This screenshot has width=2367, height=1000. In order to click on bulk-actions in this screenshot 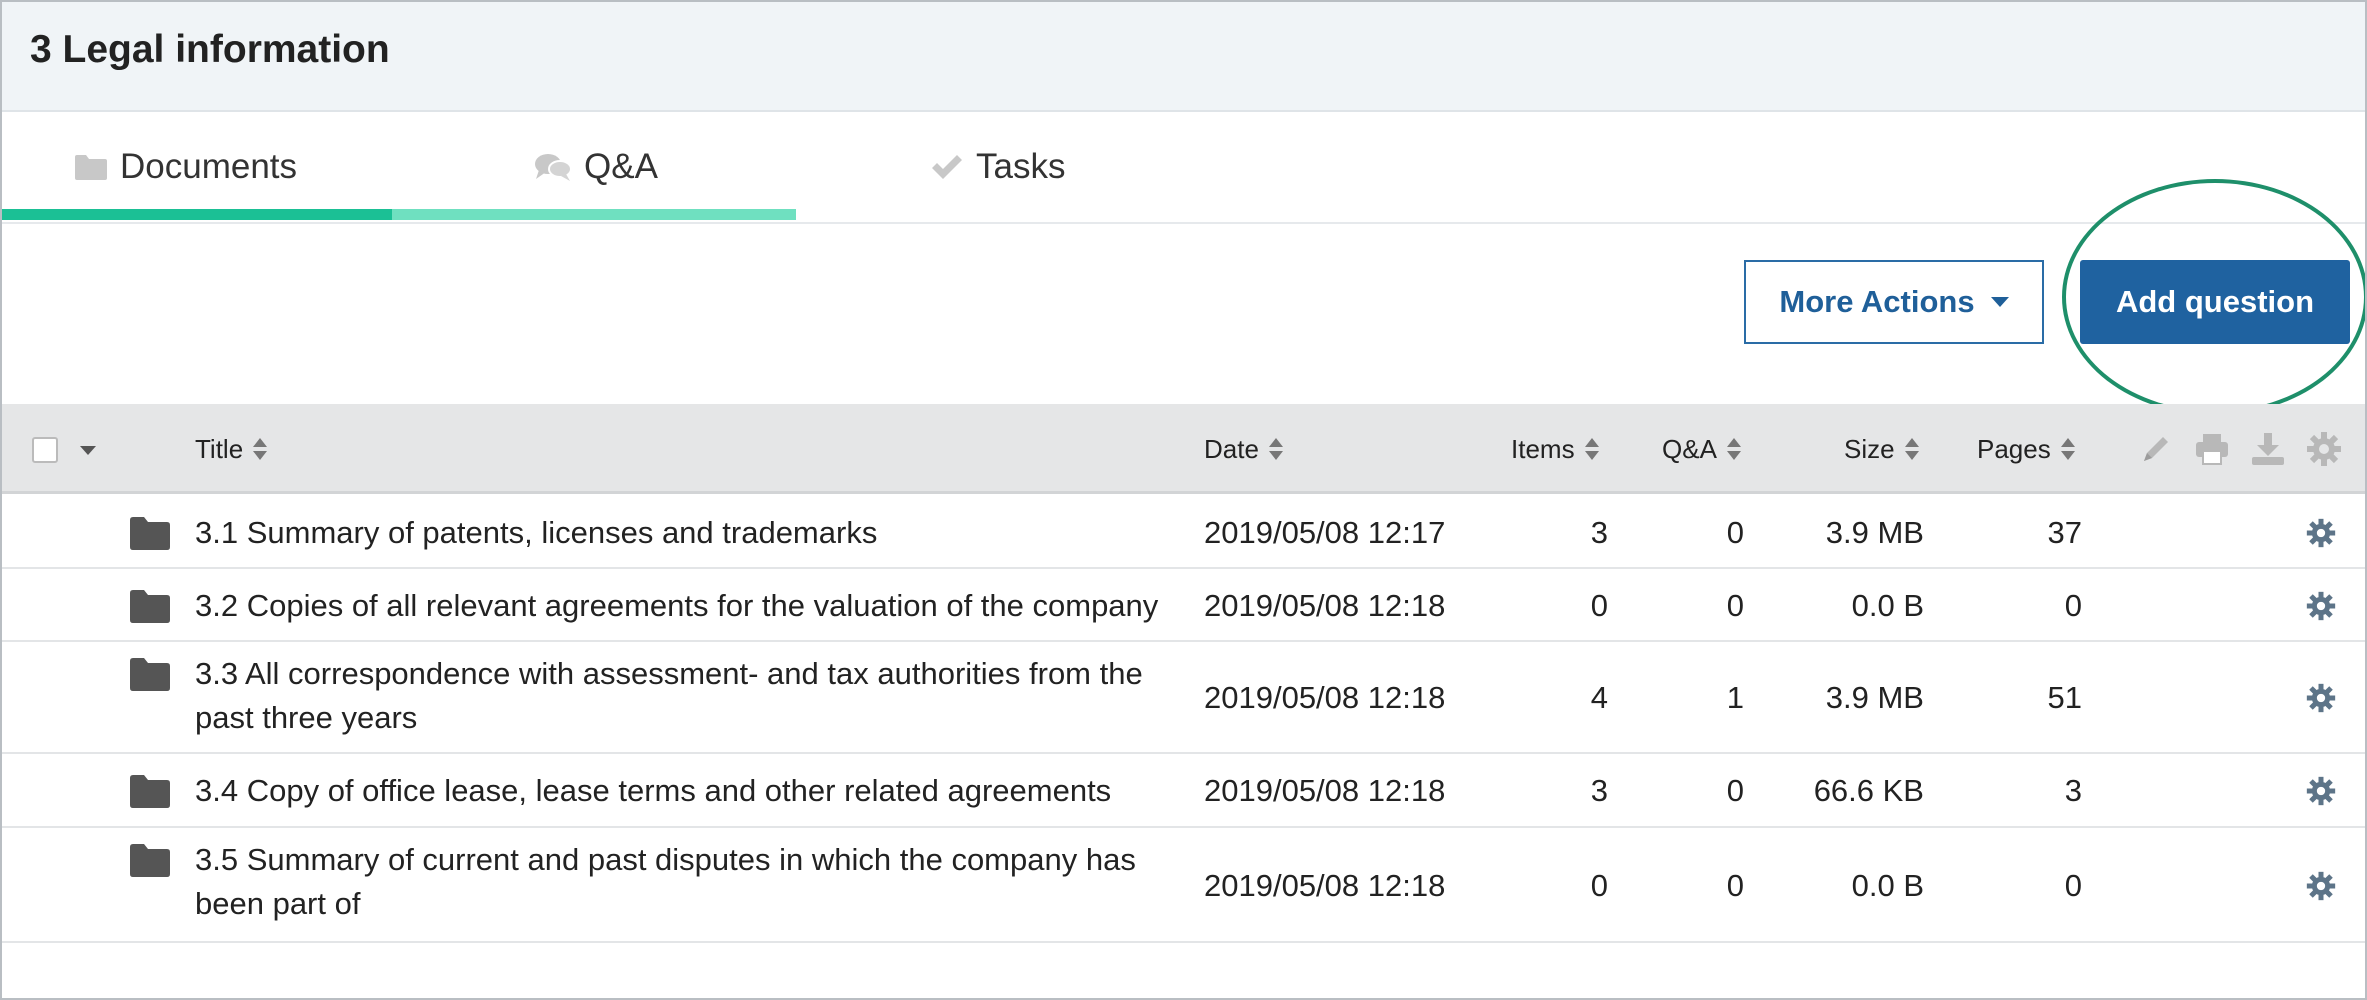, I will do `click(2250, 449)`.